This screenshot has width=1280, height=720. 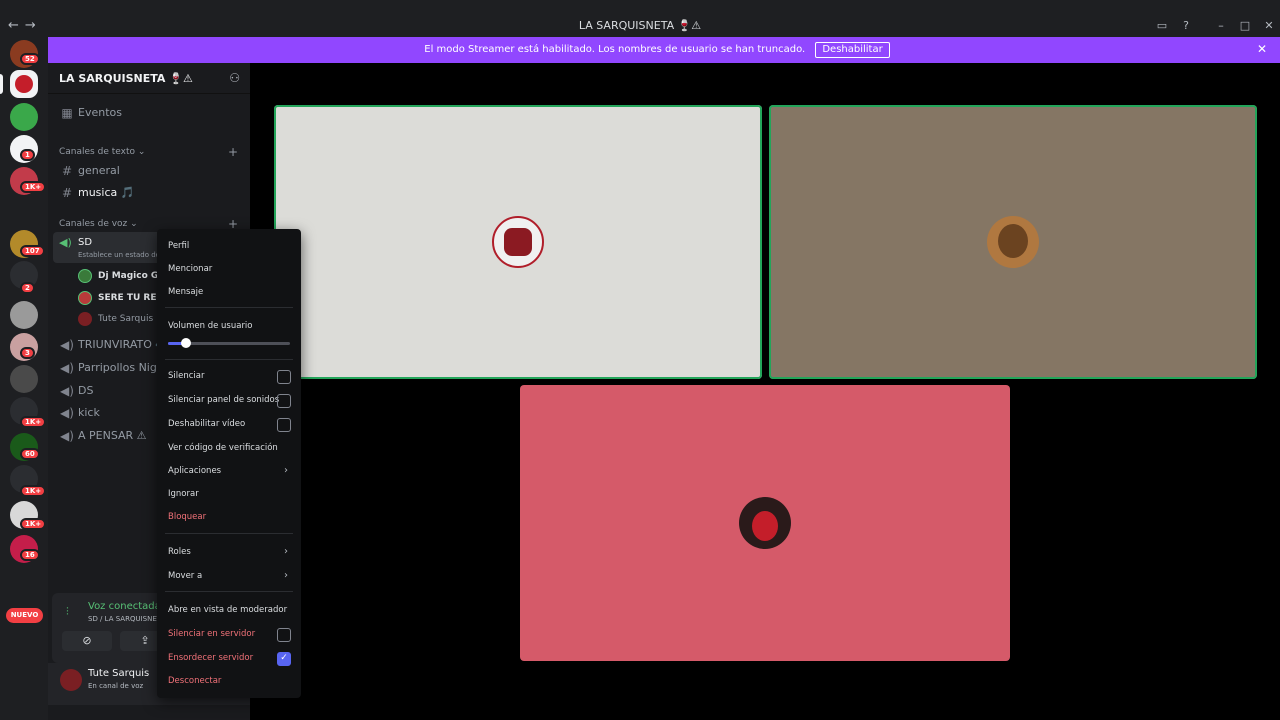 I want to click on menu-apps: Aplicaciones, so click(x=230, y=471).